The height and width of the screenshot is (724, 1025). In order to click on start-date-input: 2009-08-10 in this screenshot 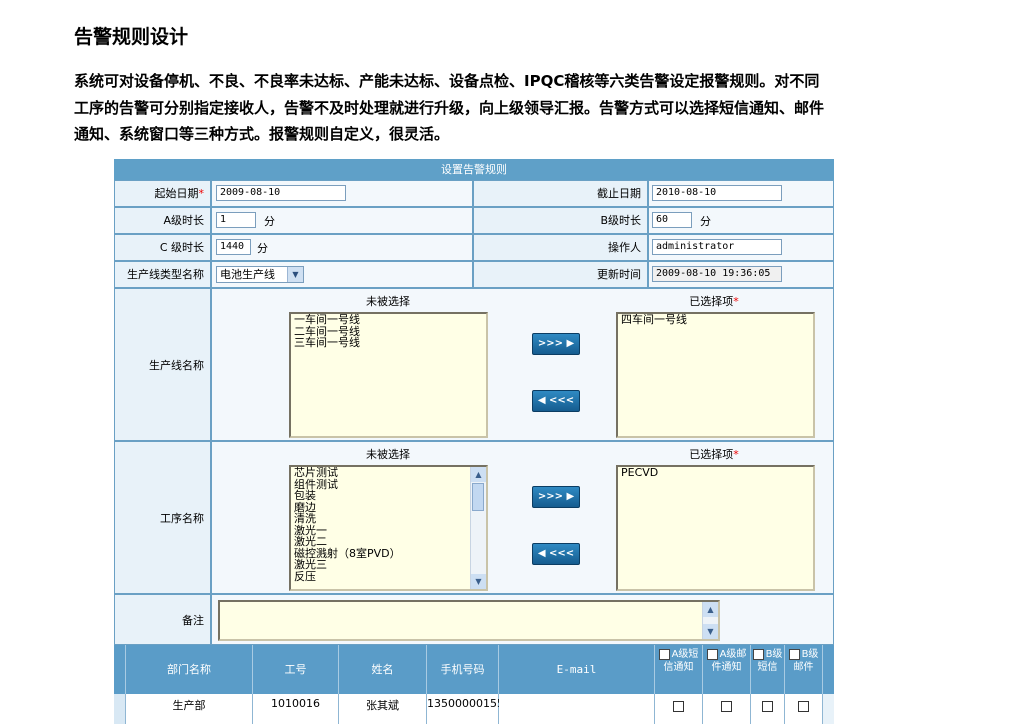, I will do `click(281, 193)`.